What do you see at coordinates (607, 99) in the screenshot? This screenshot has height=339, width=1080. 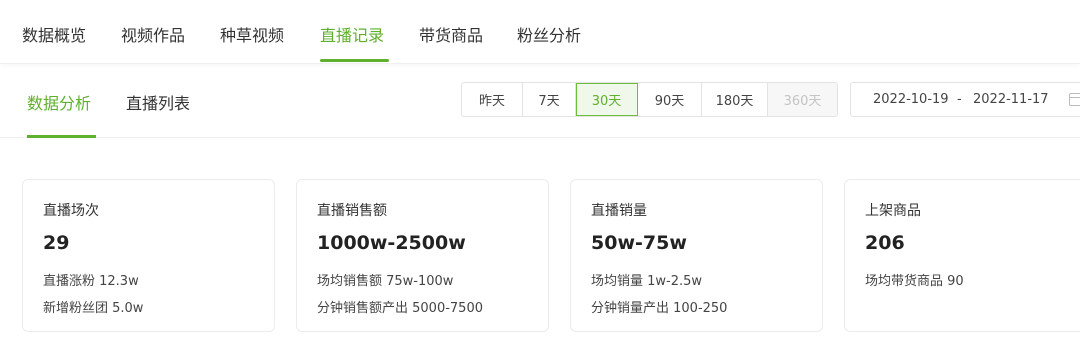 I see `range-30d-button: 30天` at bounding box center [607, 99].